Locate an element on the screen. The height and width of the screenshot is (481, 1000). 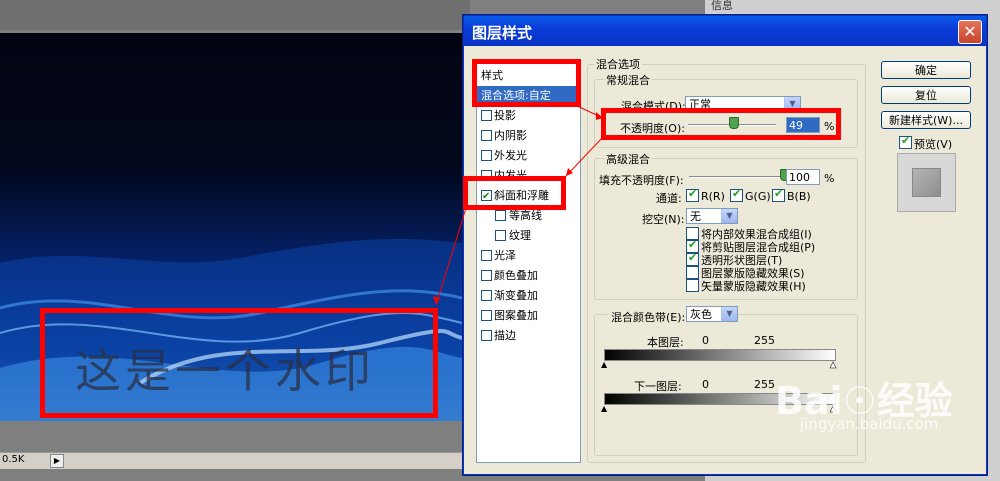
baidu-url: jingyan.baidu.com is located at coordinates (869, 424).